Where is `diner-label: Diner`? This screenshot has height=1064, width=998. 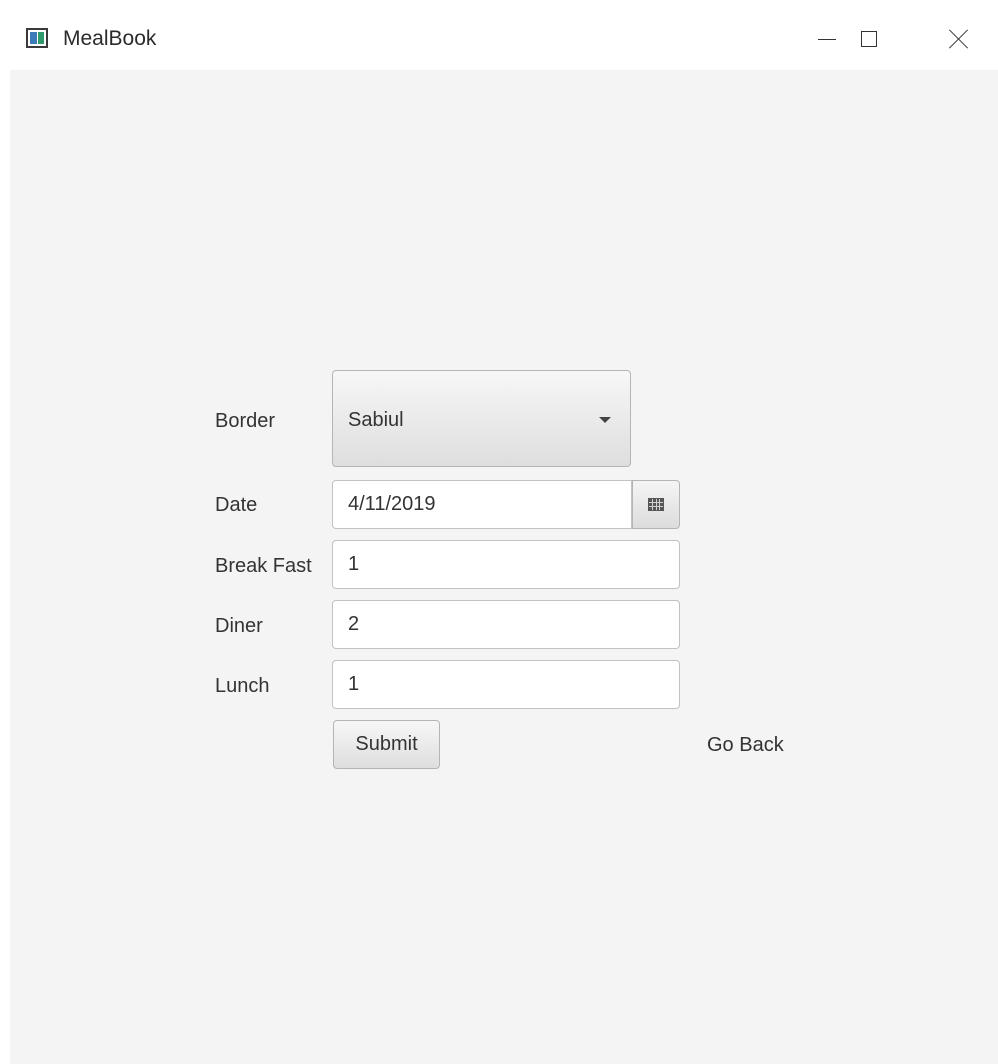
diner-label: Diner is located at coordinates (239, 626).